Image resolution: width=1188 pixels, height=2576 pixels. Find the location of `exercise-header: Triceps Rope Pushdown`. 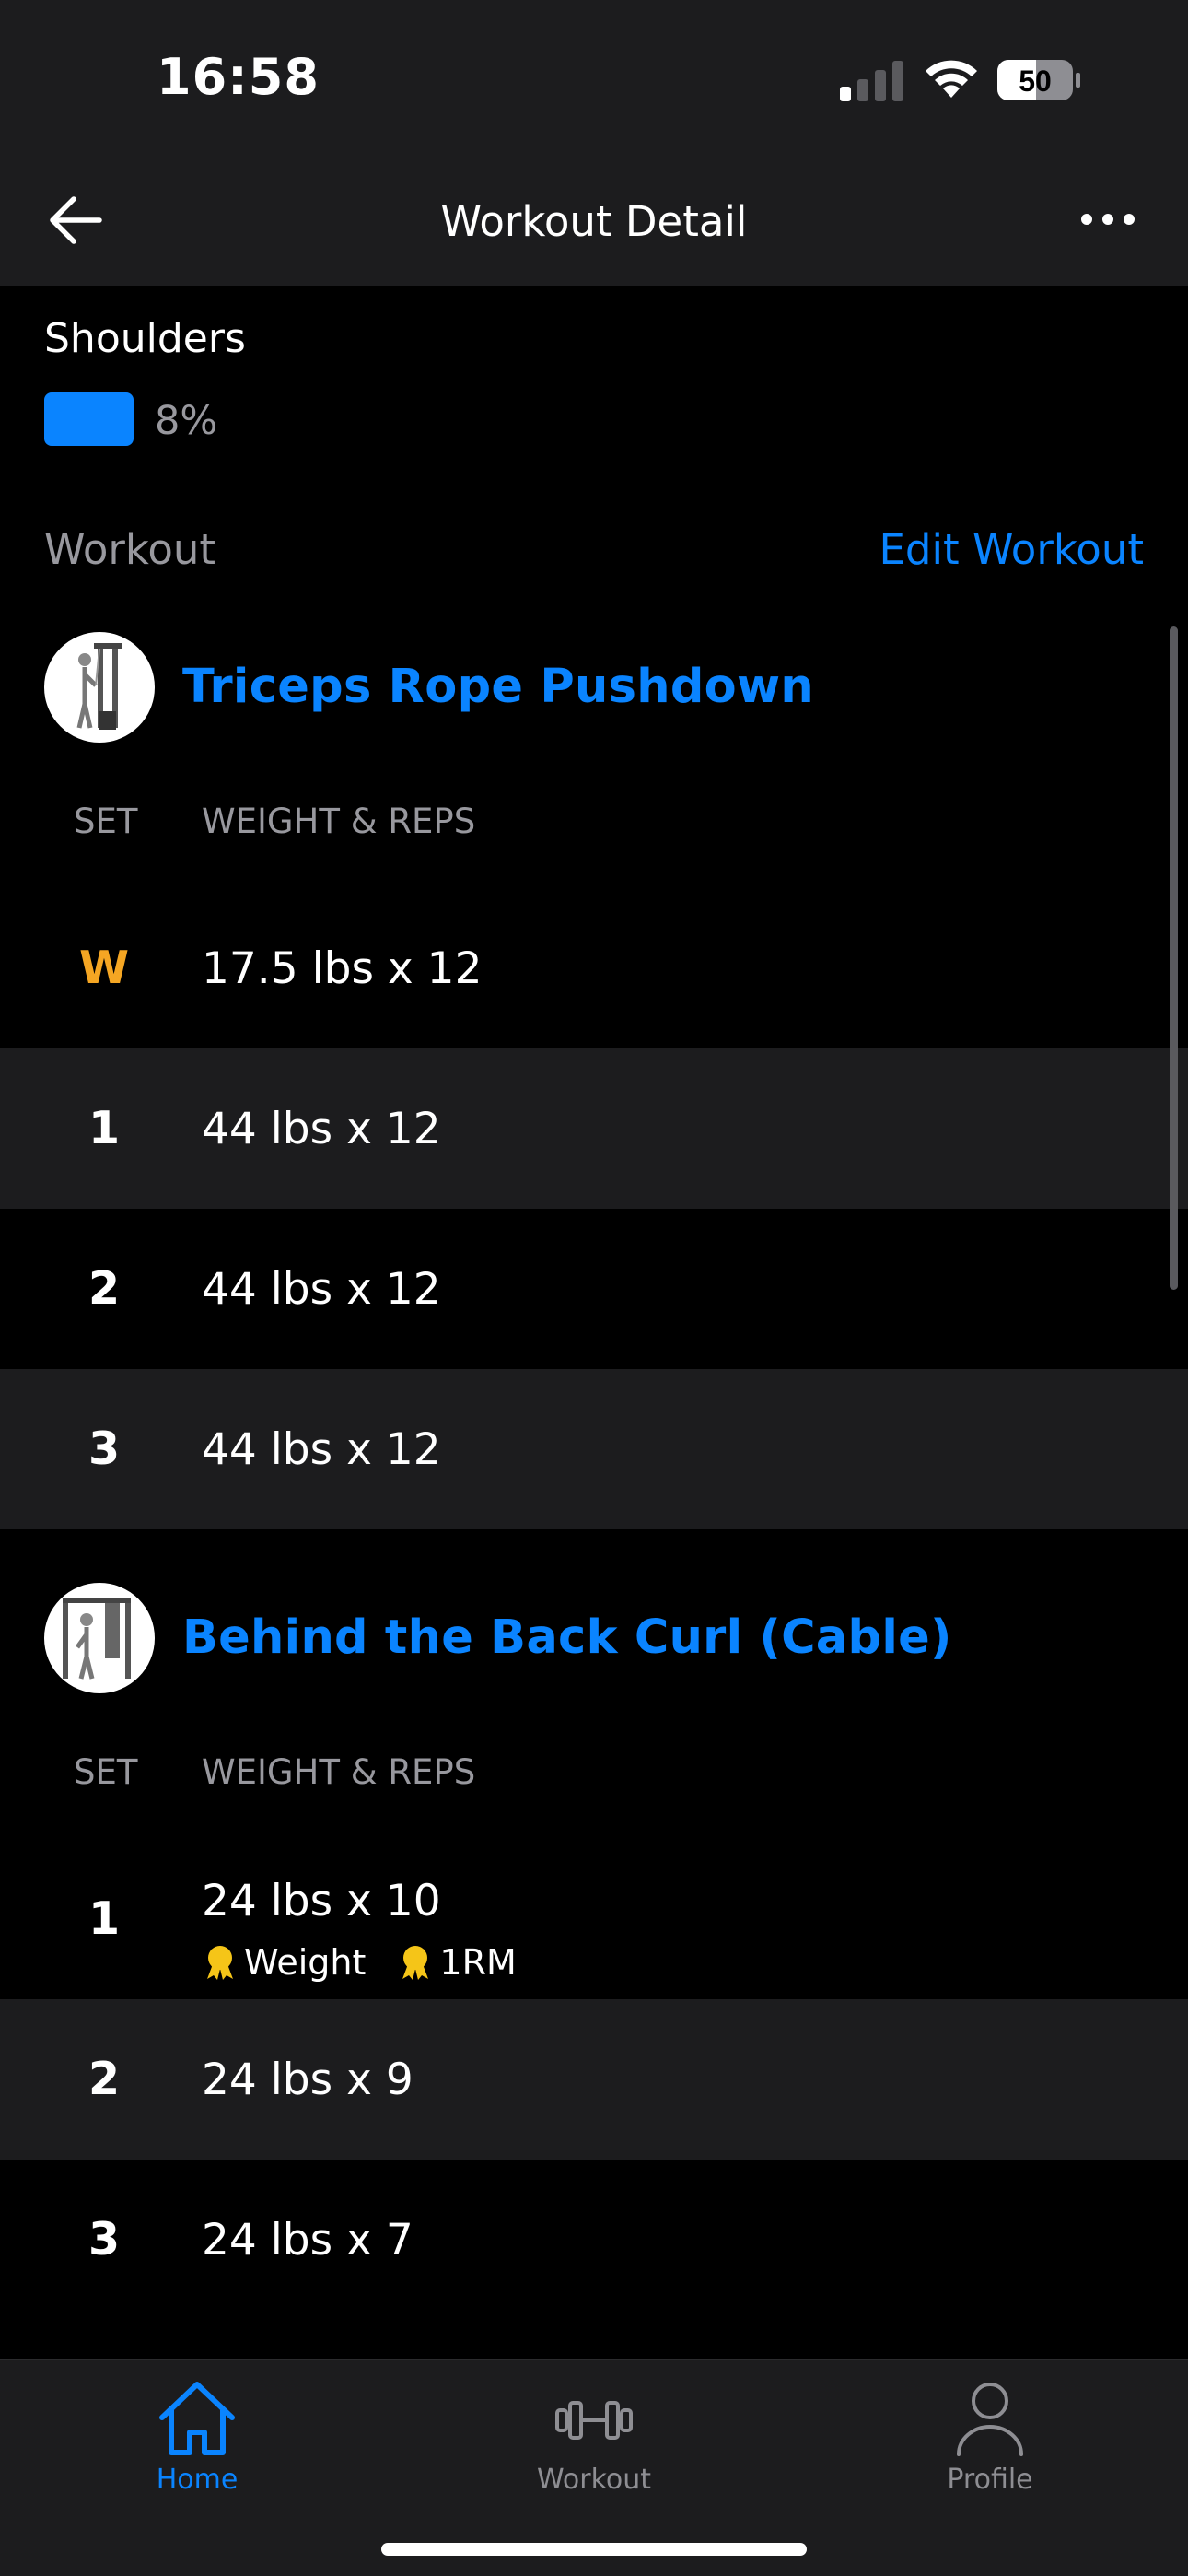

exercise-header: Triceps Rope Pushdown is located at coordinates (594, 684).